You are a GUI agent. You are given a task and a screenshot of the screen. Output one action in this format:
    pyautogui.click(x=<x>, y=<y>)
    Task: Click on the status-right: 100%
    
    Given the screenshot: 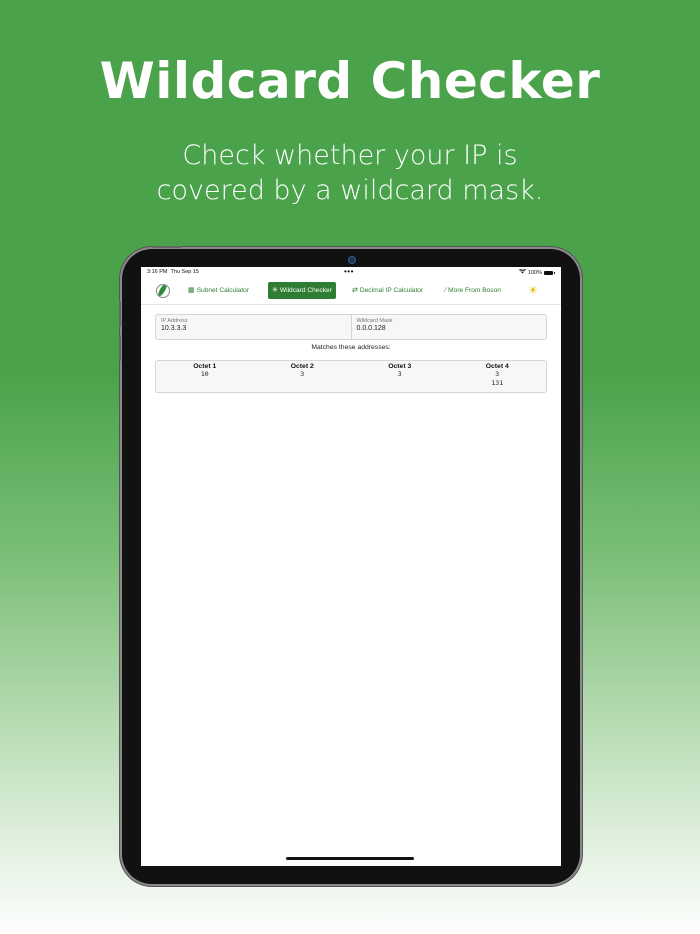 What is the action you would take?
    pyautogui.click(x=536, y=272)
    